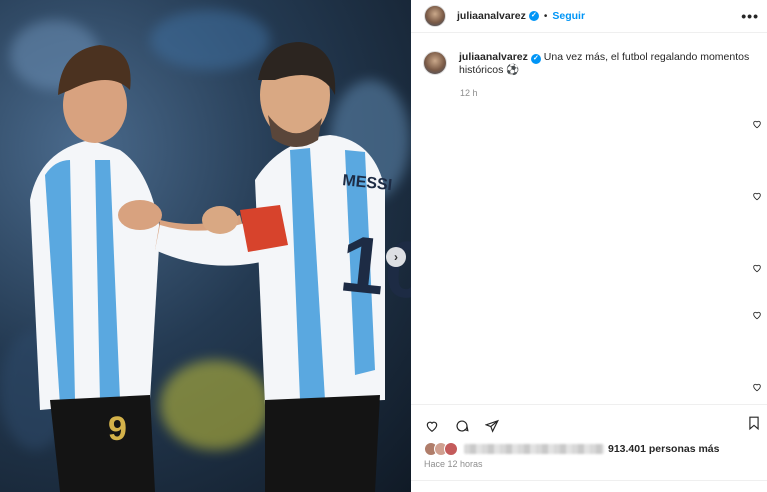  What do you see at coordinates (750, 16) in the screenshot?
I see `more-options-icon: •••` at bounding box center [750, 16].